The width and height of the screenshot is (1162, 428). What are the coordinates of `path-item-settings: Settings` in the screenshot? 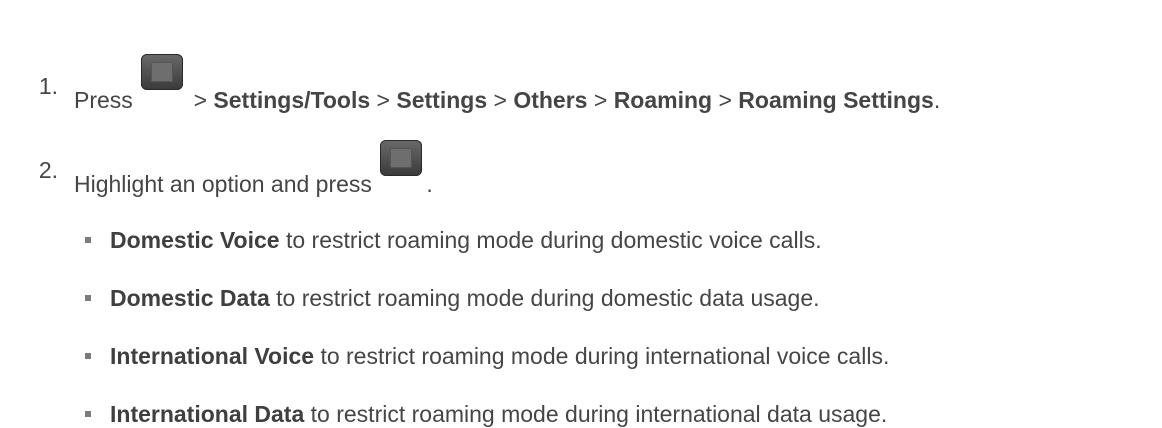 It's located at (442, 100).